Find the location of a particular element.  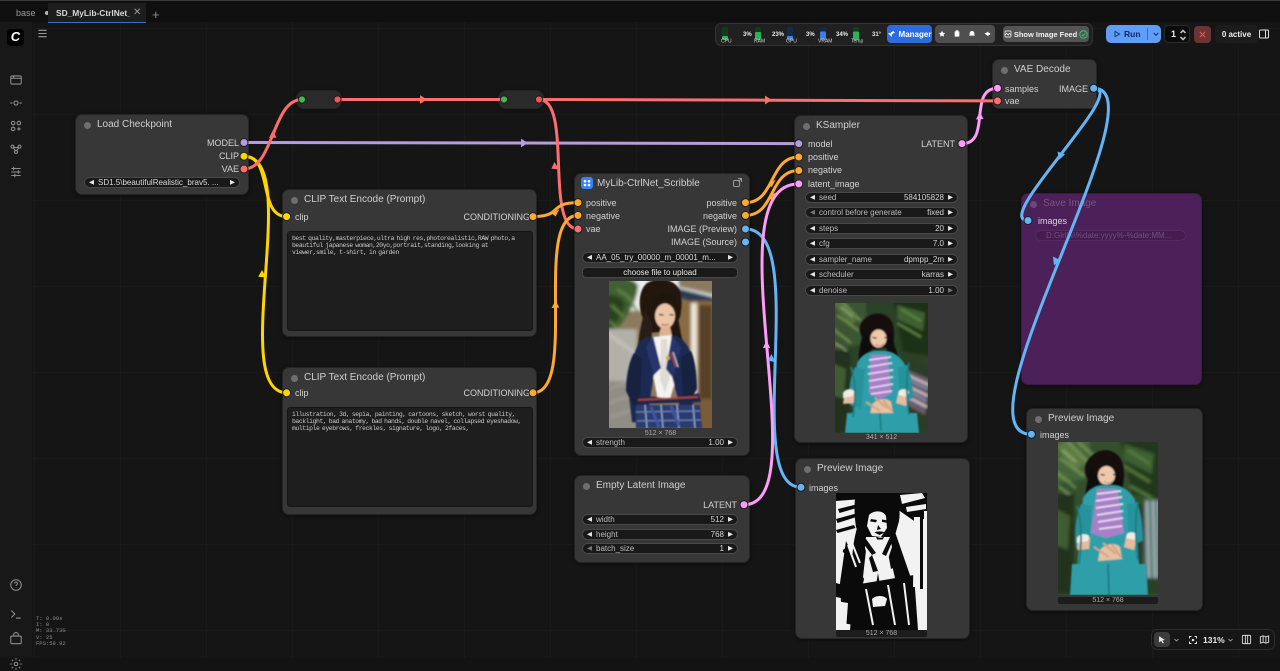

svg-text: 31° is located at coordinates (877, 35).